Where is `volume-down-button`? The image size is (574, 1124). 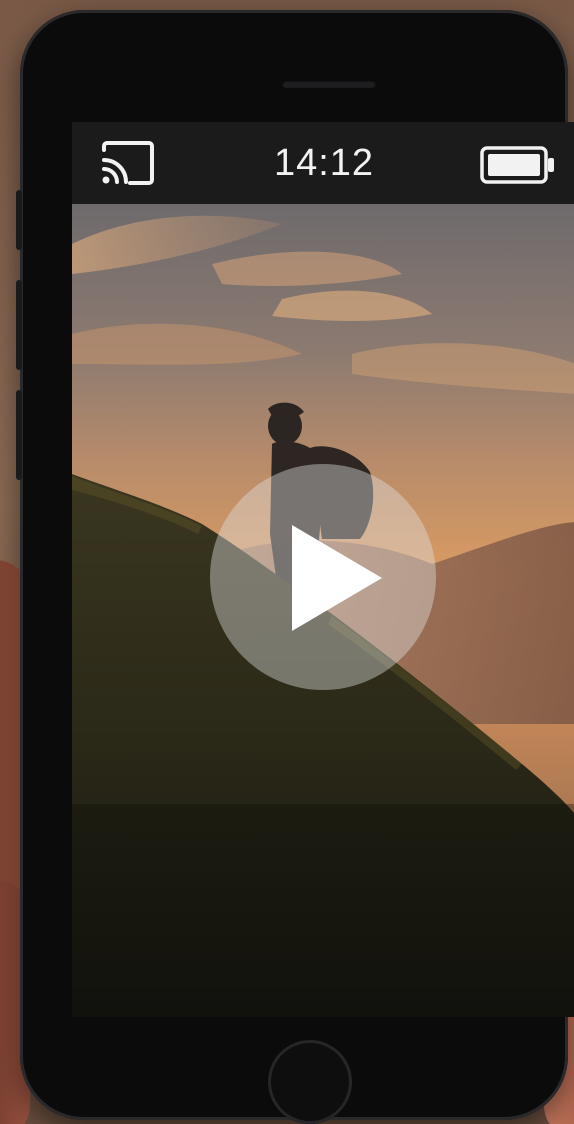 volume-down-button is located at coordinates (19, 435).